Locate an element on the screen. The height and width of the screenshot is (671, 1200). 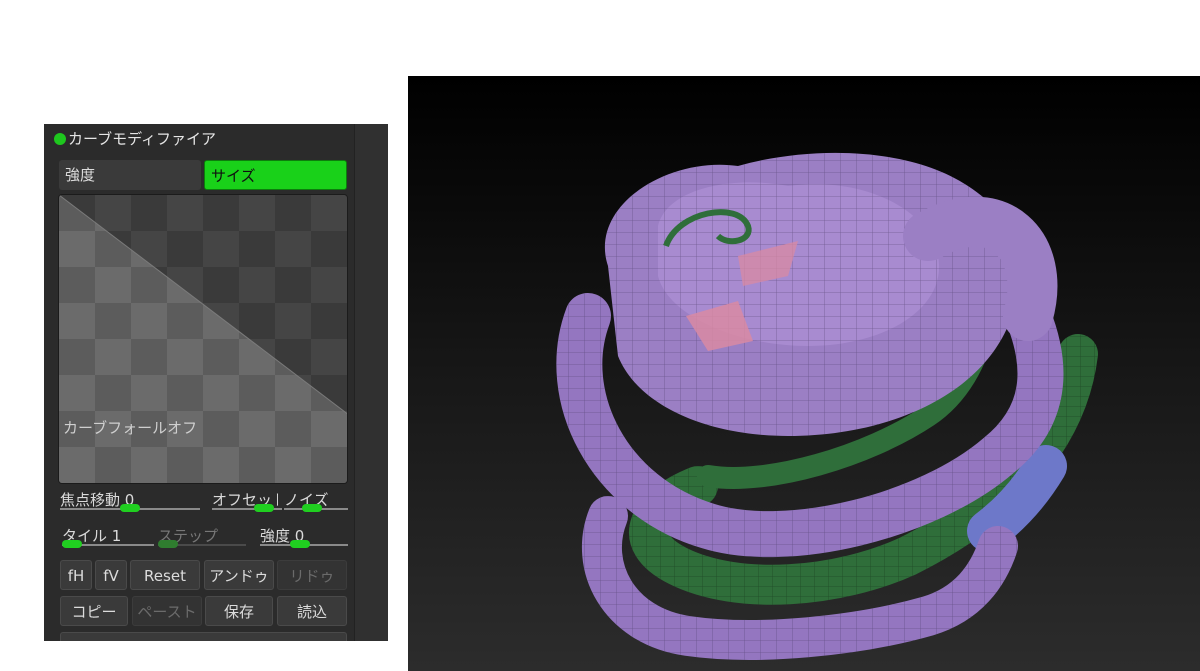
tab-size: サイズ is located at coordinates (275, 175).